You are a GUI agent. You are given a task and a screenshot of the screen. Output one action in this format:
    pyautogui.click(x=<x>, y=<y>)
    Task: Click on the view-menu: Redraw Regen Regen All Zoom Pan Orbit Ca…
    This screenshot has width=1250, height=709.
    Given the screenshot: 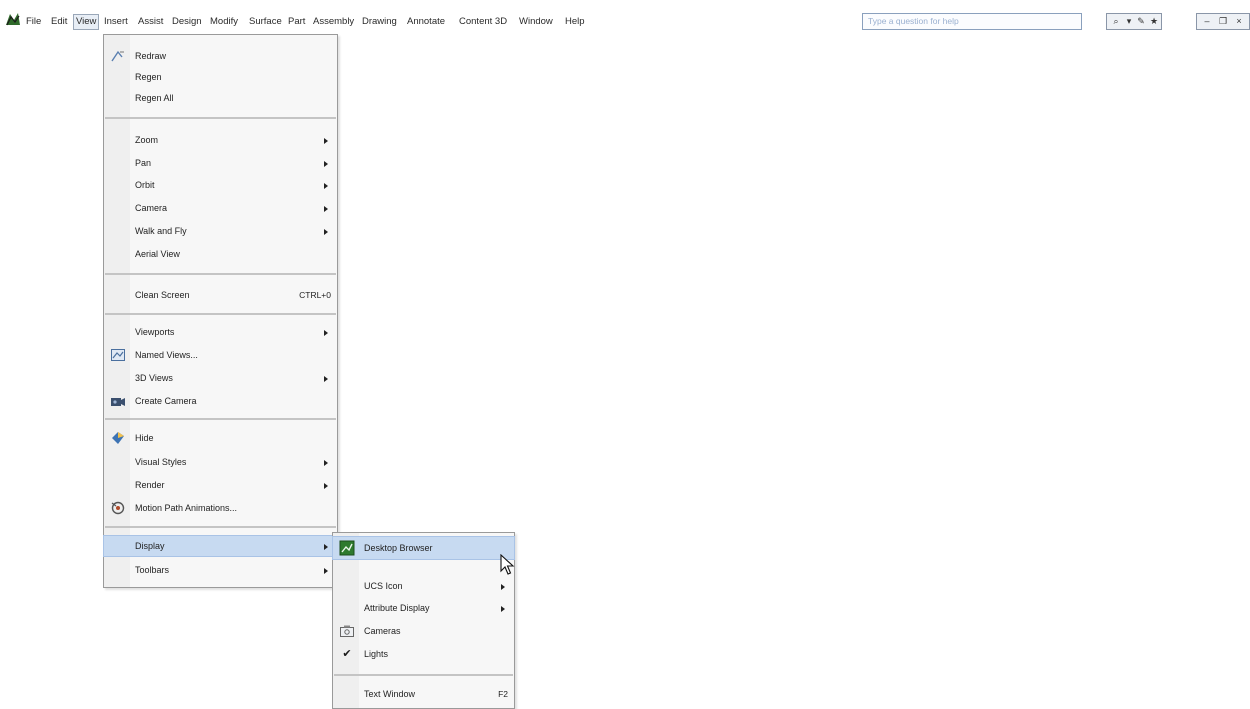 What is the action you would take?
    pyautogui.click(x=220, y=311)
    